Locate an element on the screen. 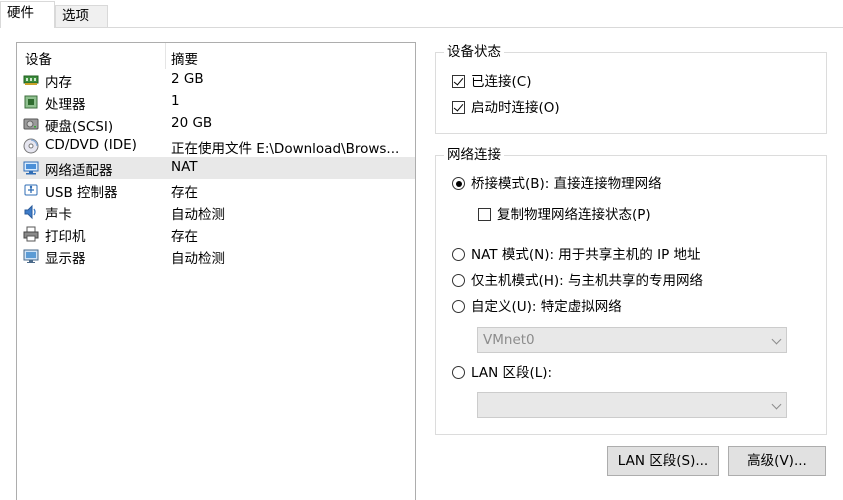 This screenshot has width=843, height=500. column-separator is located at coordinates (165, 56).